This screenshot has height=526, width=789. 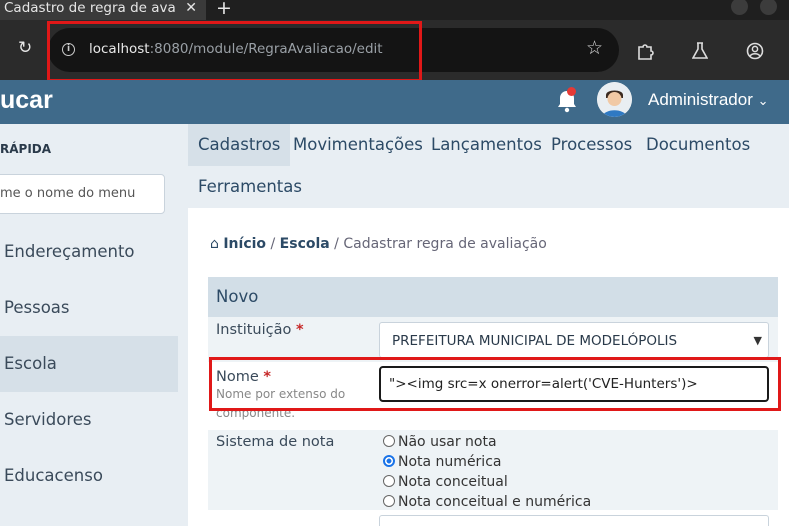 I want to click on app-header: ucar Administrador ⌄, so click(x=394, y=102).